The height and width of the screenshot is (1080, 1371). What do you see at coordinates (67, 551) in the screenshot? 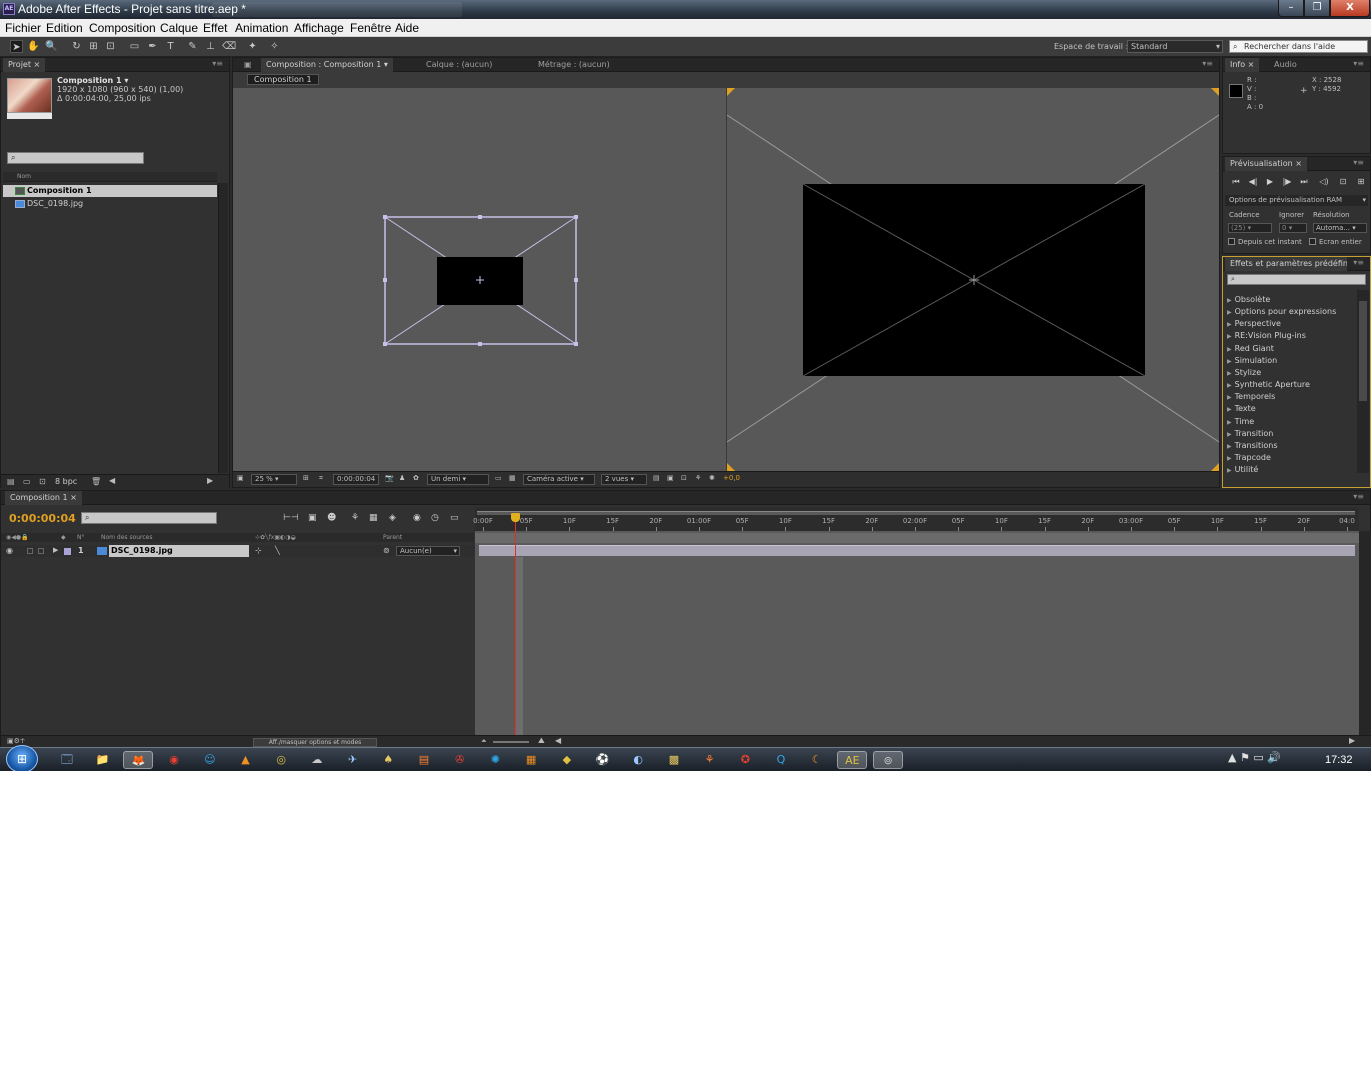
I see `label-color-chip` at bounding box center [67, 551].